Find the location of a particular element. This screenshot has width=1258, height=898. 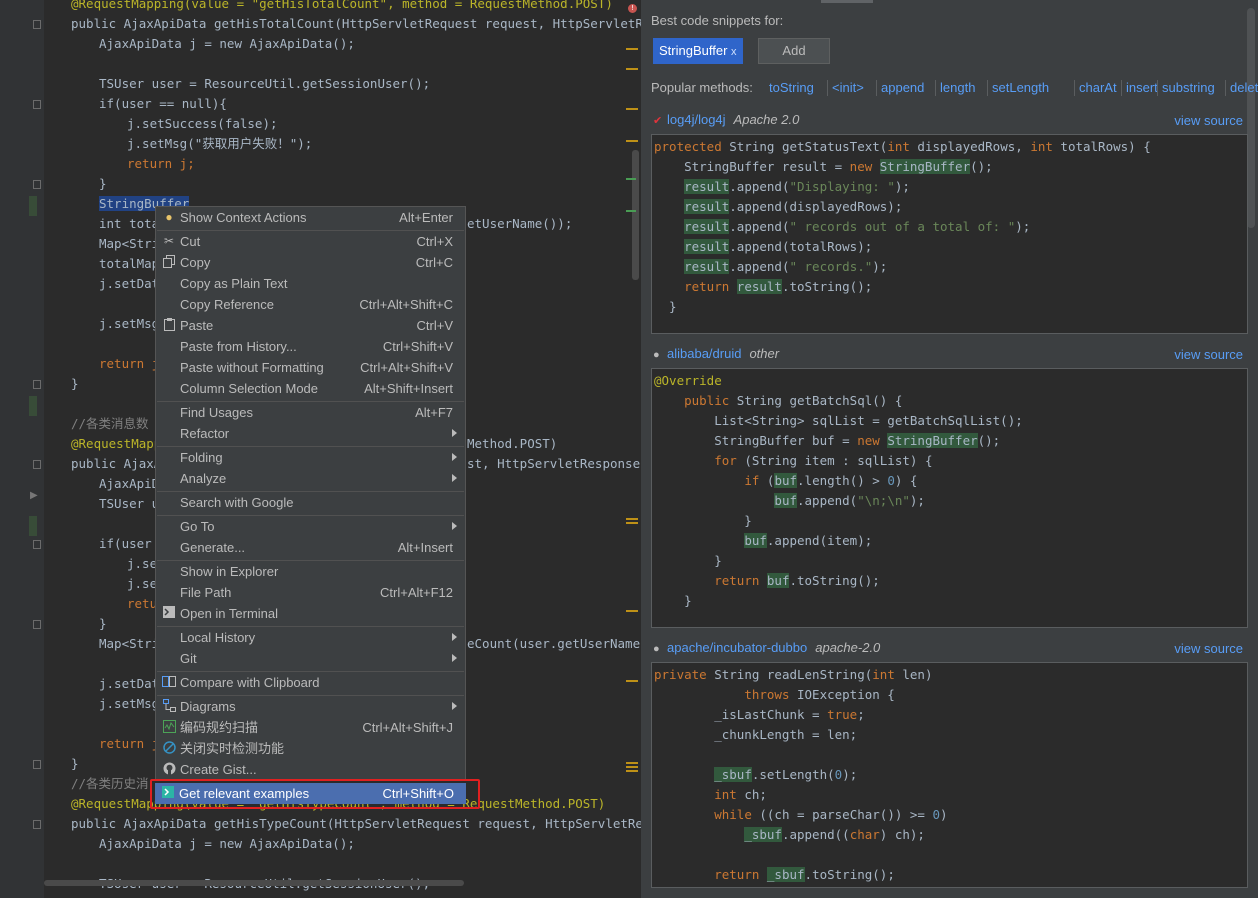

method-link: length is located at coordinates (957, 87).